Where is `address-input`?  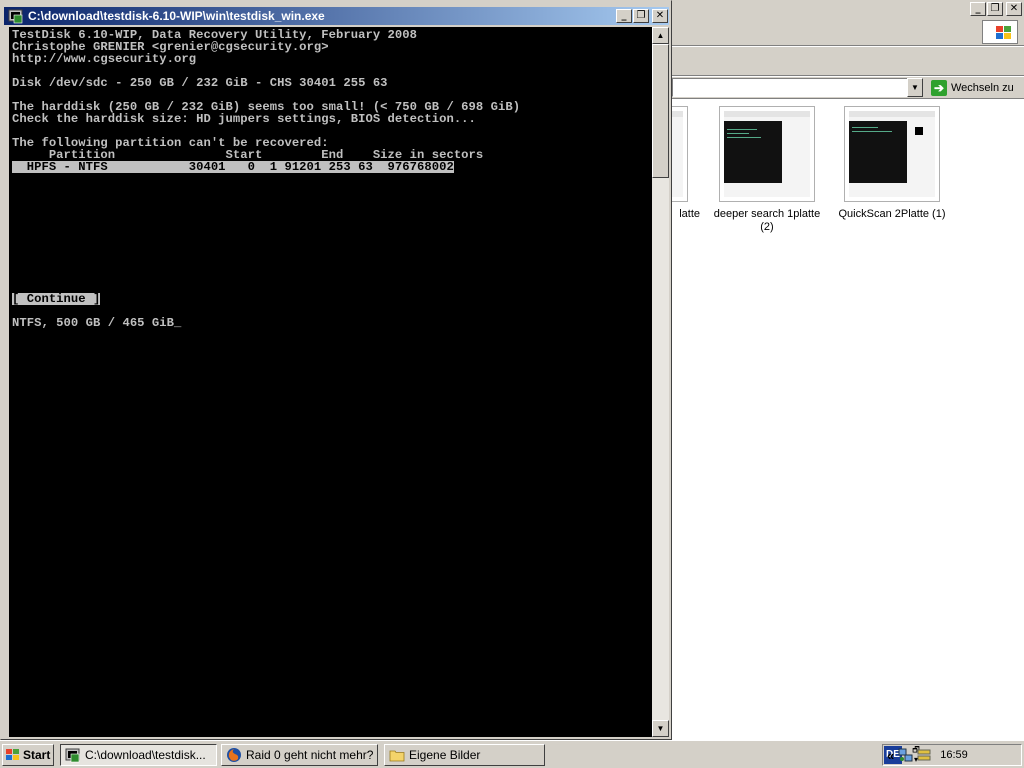 address-input is located at coordinates (790, 87).